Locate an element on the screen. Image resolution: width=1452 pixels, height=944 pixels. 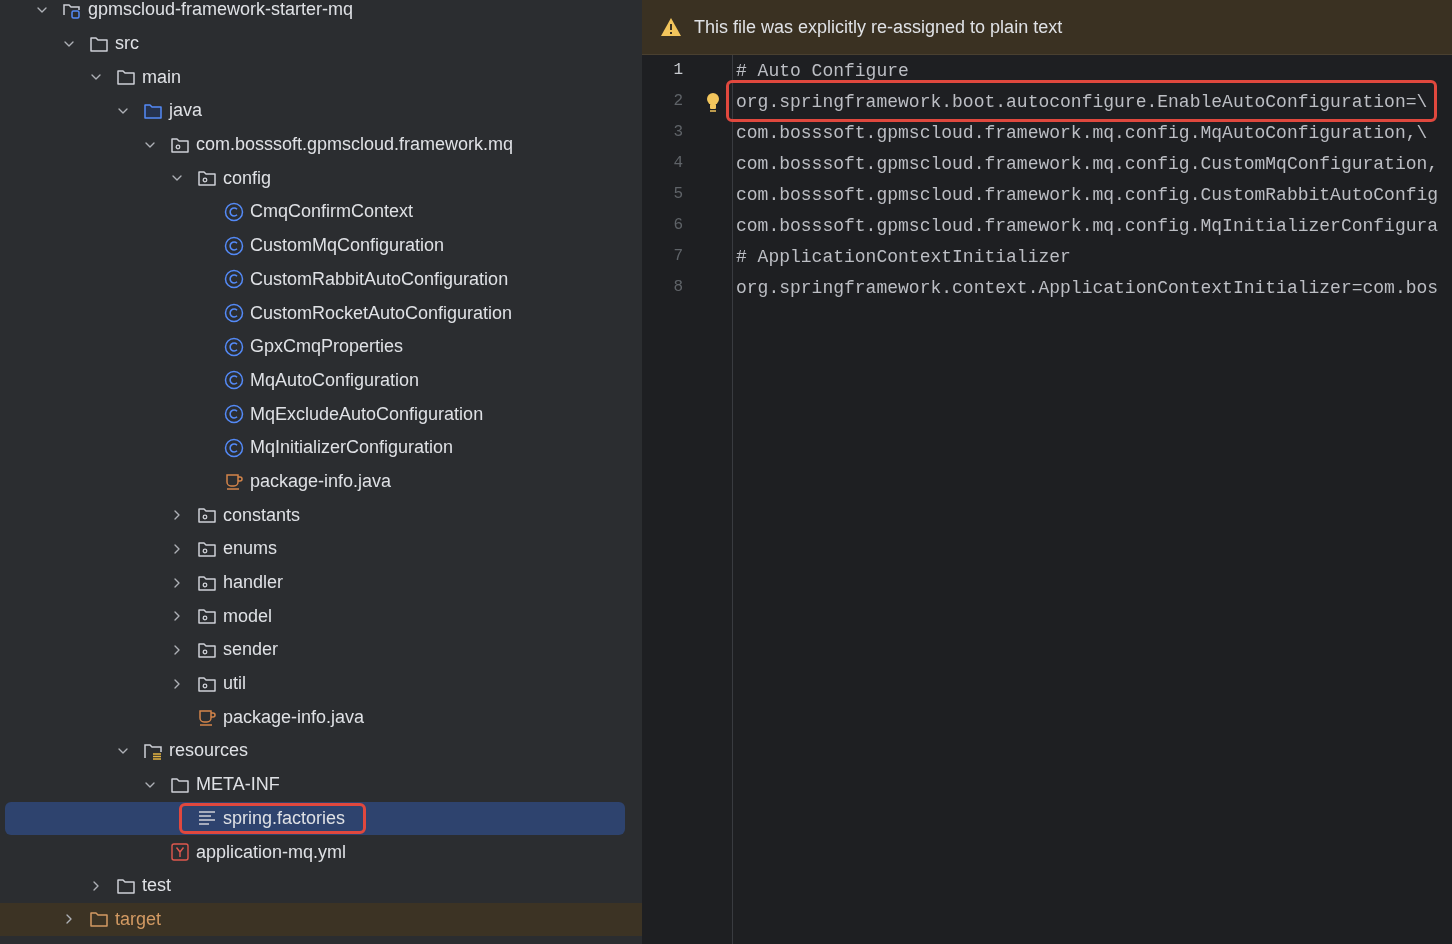
line-number: 3 is located at coordinates (677, 132).